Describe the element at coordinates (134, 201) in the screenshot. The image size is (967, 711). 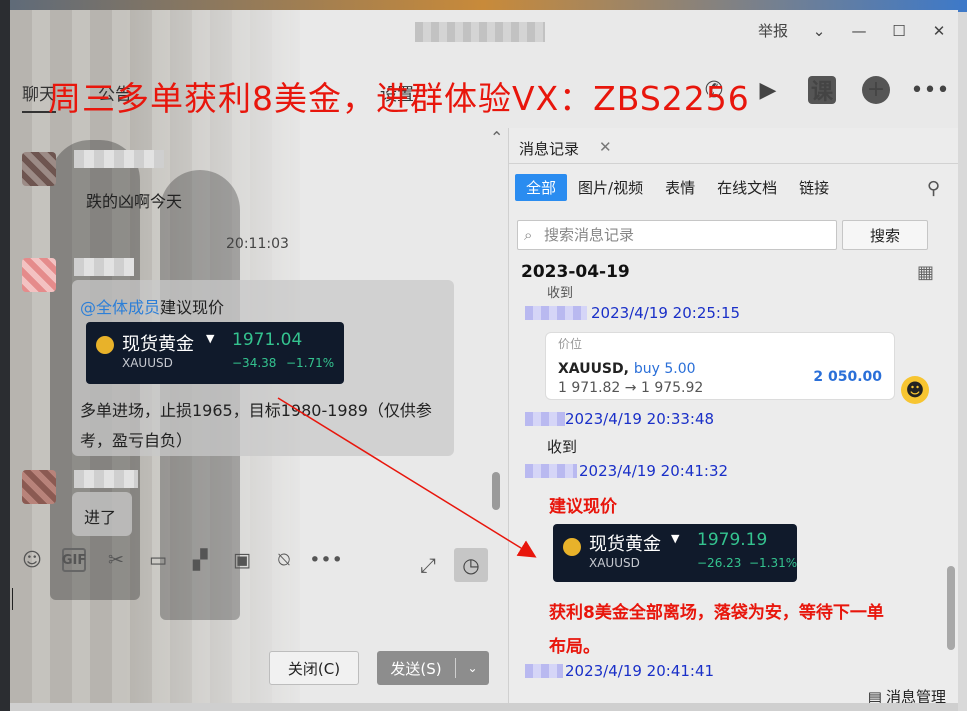
I see `message-text: 跌的凶啊今天` at that location.